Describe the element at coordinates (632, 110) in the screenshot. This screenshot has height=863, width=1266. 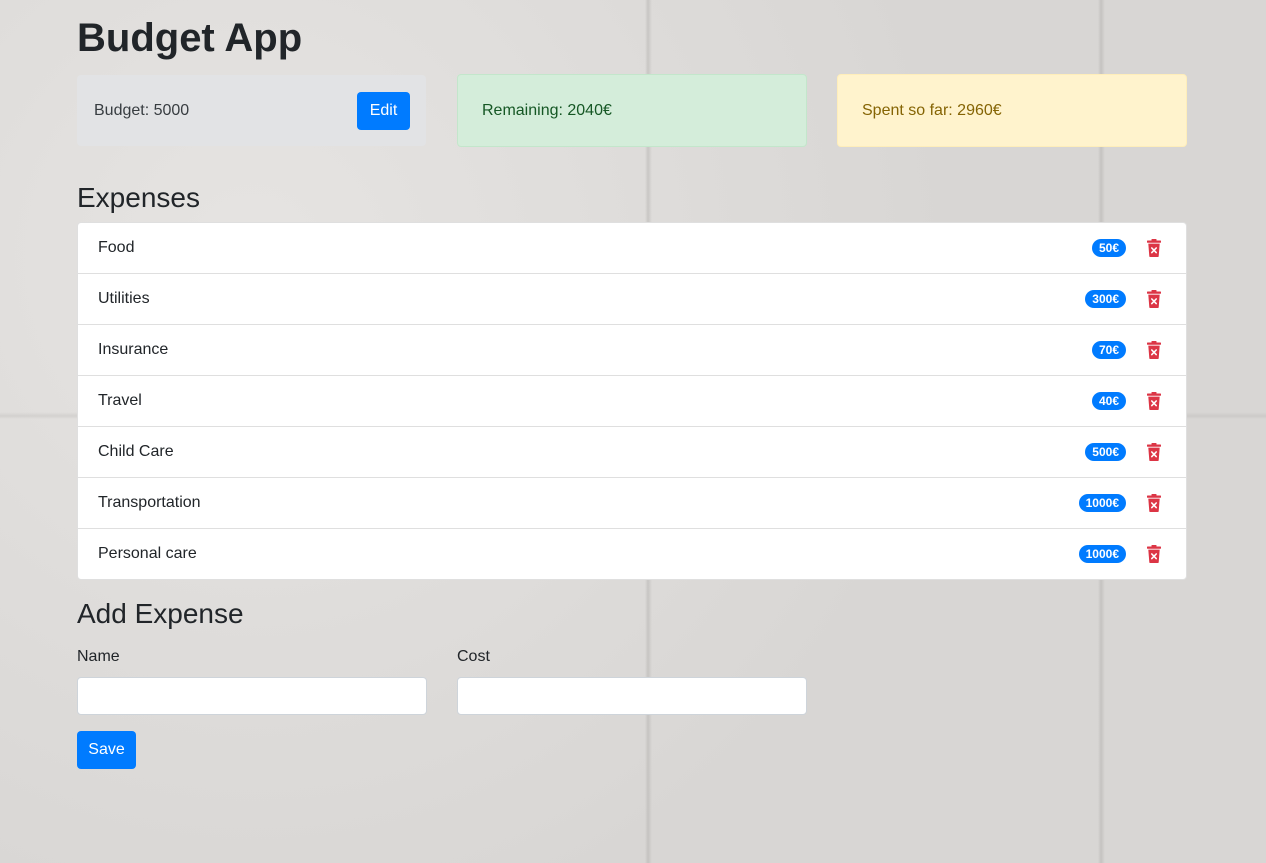
I see `remaining-card: Remaining: 2040€` at that location.